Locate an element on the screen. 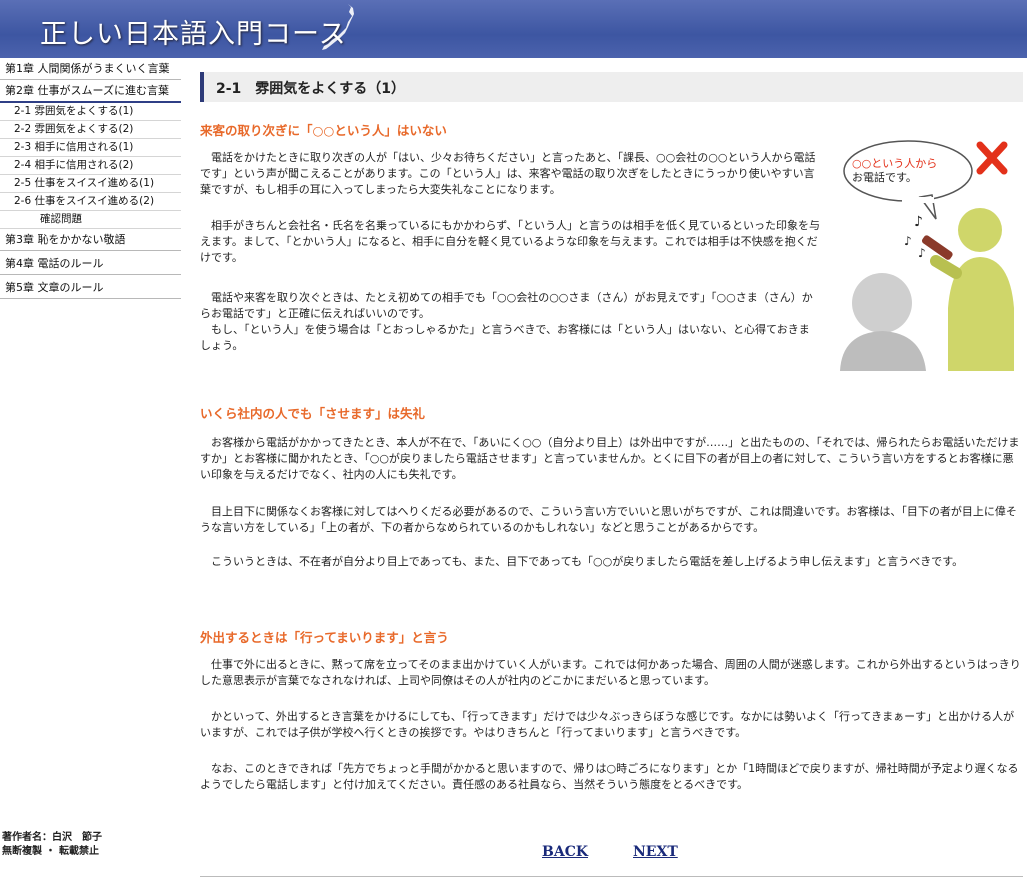 This screenshot has height=890, width=1027. sidebar-item-2-3: 2-3 相手に信用される(1) is located at coordinates (90, 148).